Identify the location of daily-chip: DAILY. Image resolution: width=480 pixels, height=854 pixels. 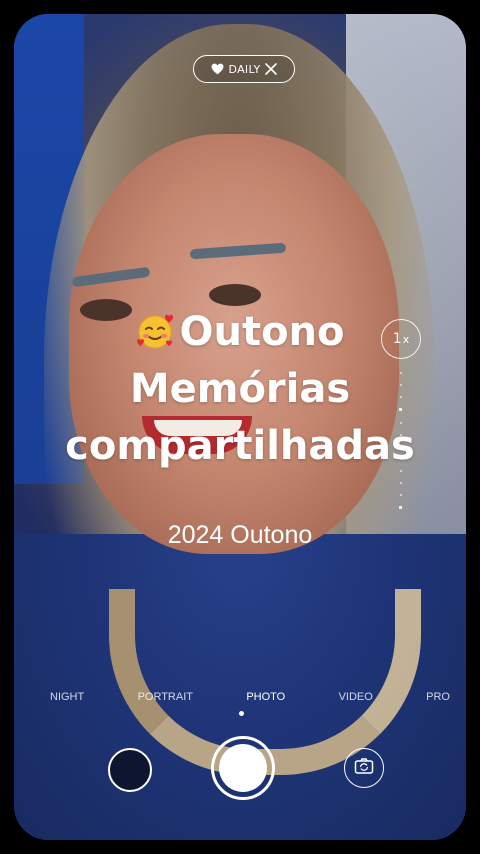
(244, 69).